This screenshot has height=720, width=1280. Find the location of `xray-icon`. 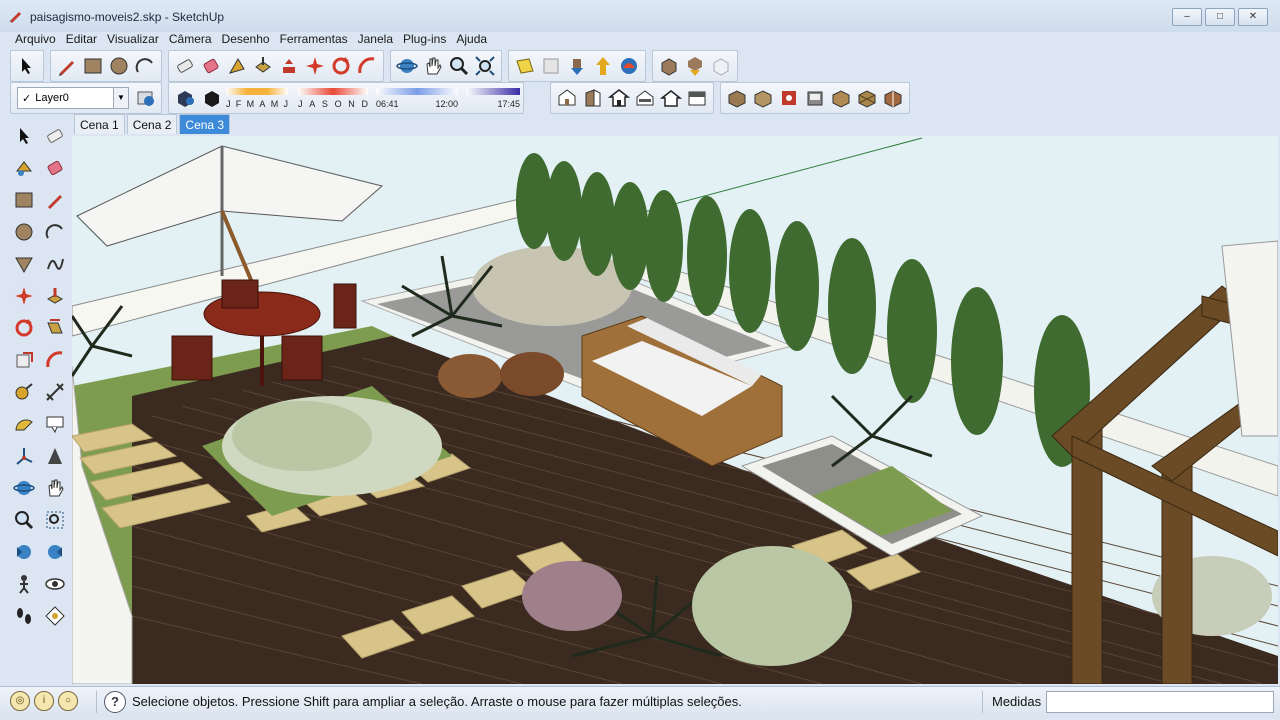

xray-icon is located at coordinates (737, 98).